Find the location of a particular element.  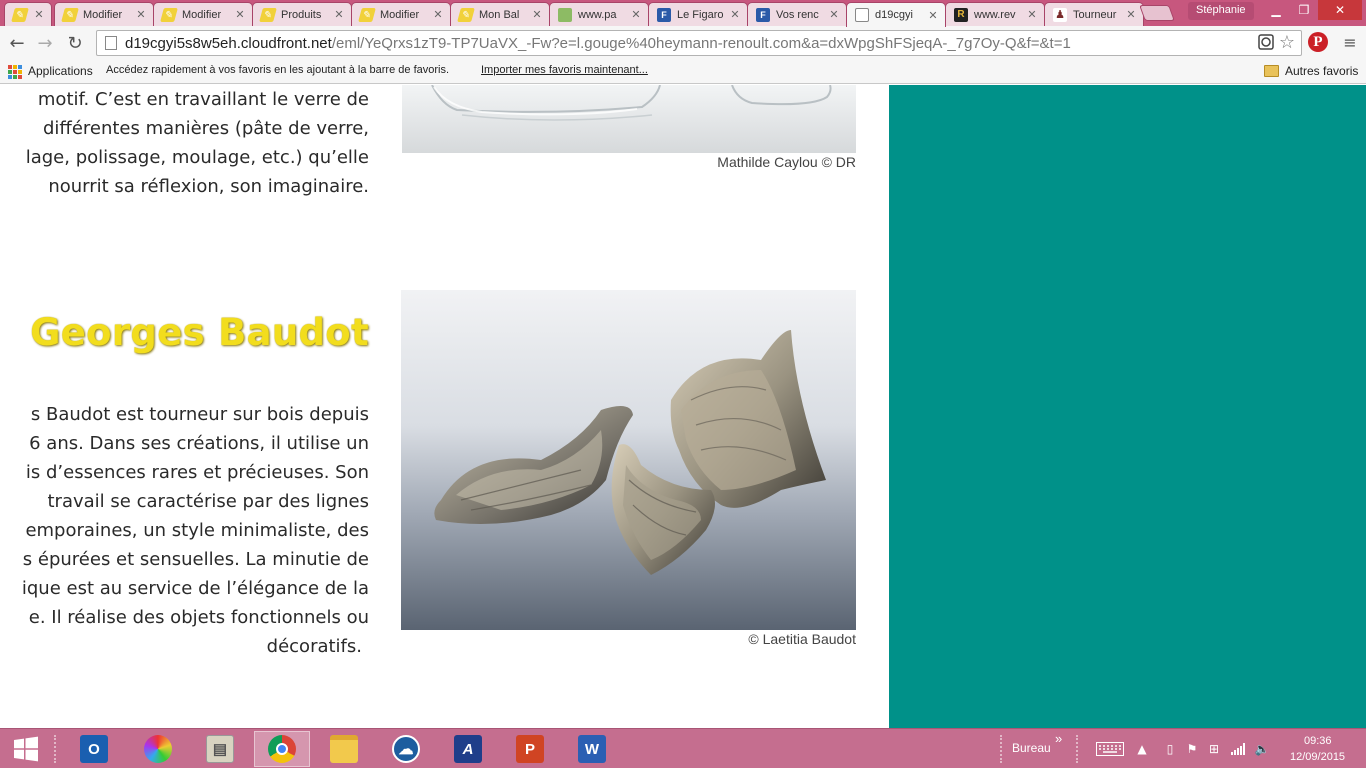

taskbar-app-scanner: ▤ is located at coordinates (220, 749).